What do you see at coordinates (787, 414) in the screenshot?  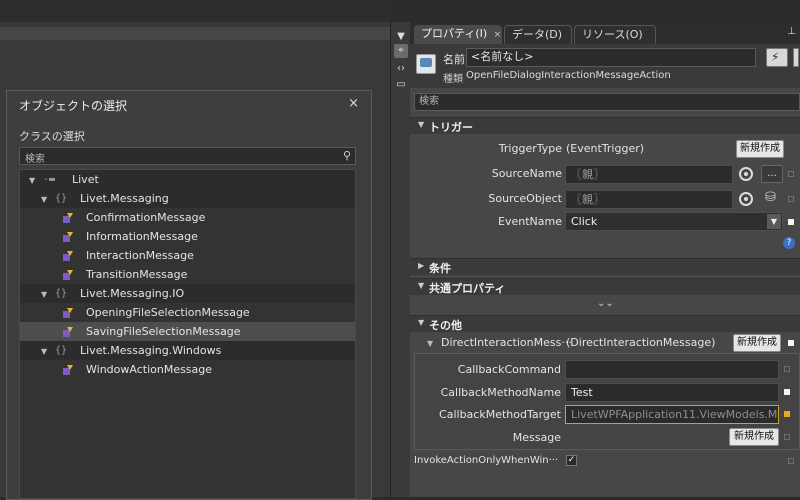 I see `data-bound-marker` at bounding box center [787, 414].